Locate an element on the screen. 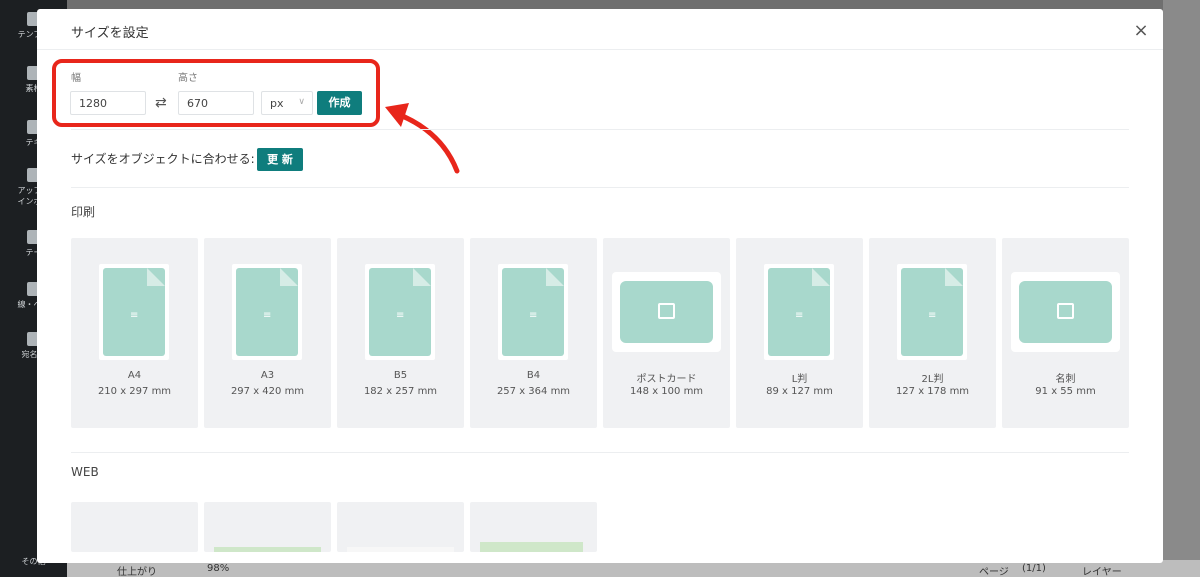  highlight-box is located at coordinates (216, 93).